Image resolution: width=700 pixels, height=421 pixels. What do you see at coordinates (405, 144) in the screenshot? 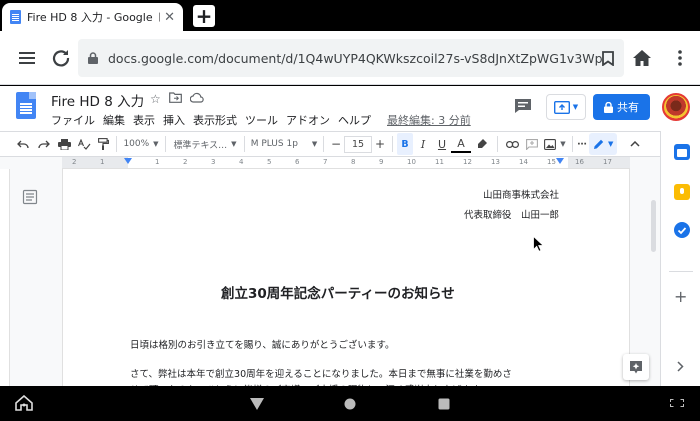
I see `bold-button: B` at bounding box center [405, 144].